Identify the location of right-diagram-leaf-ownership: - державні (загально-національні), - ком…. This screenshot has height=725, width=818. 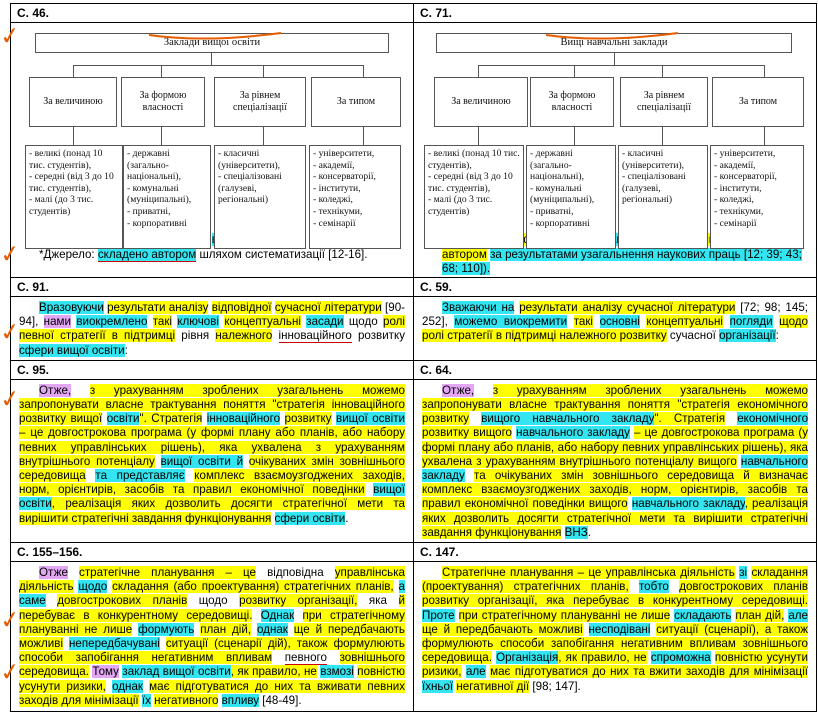
(571, 197).